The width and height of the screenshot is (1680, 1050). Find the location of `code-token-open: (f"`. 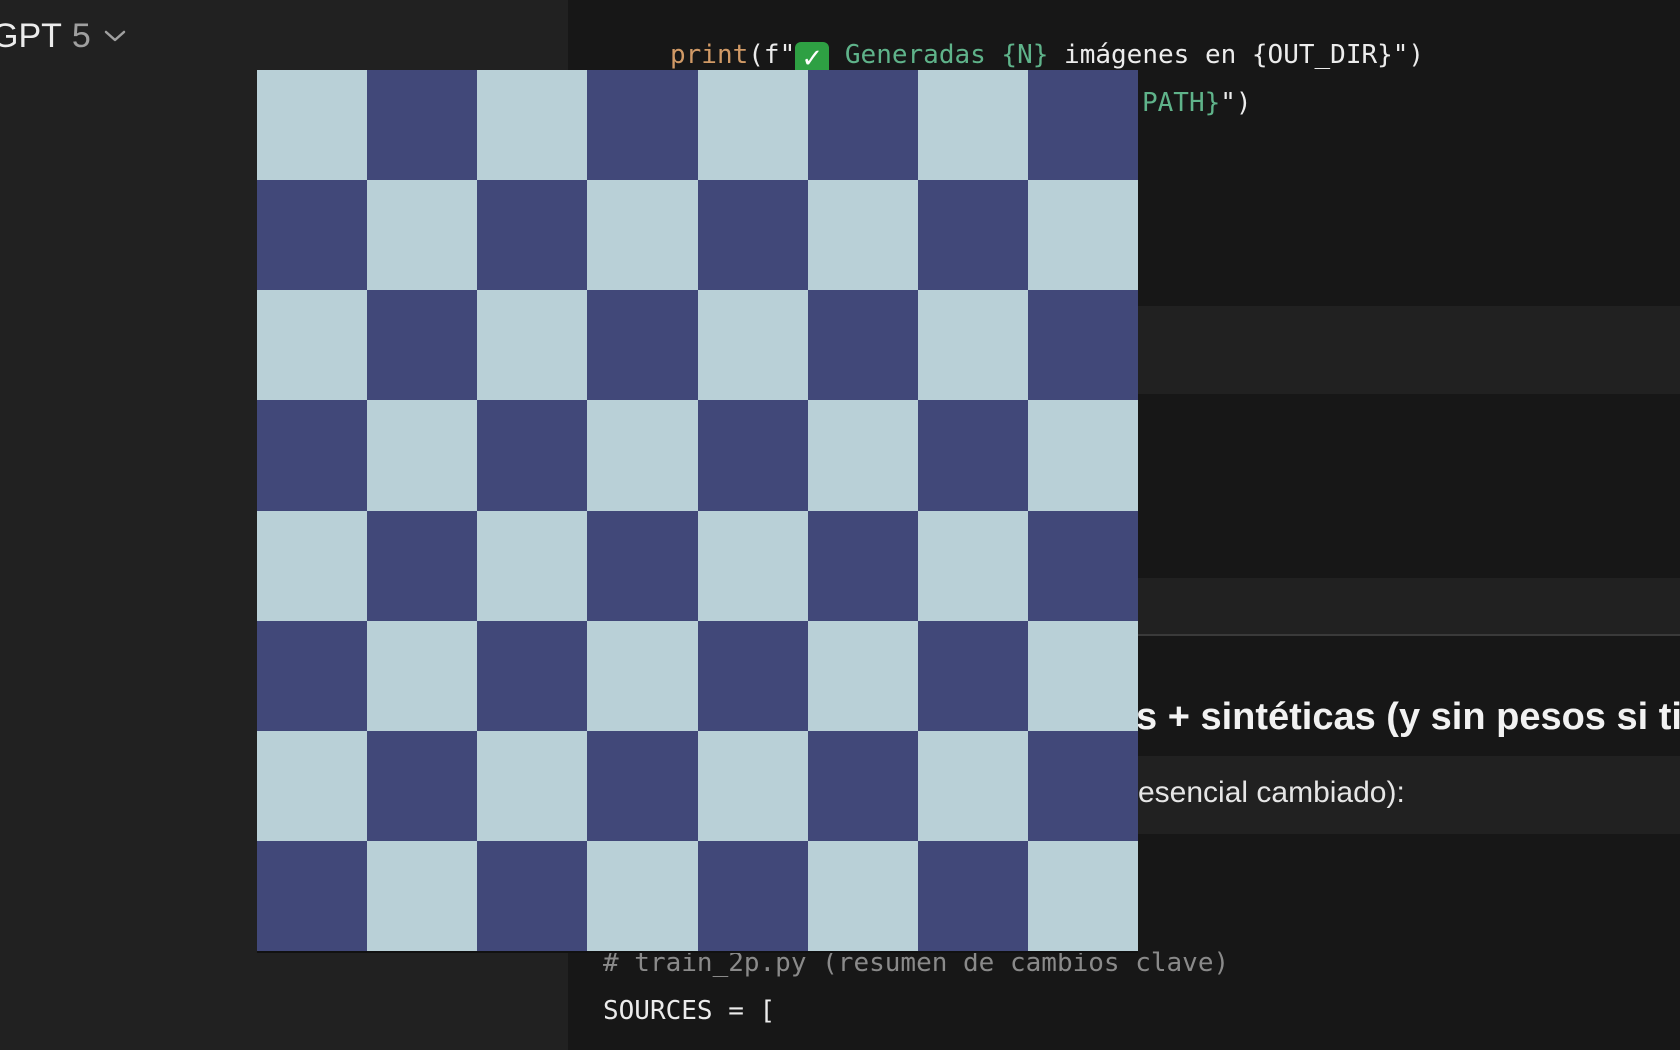

code-token-open: (f" is located at coordinates (772, 55).